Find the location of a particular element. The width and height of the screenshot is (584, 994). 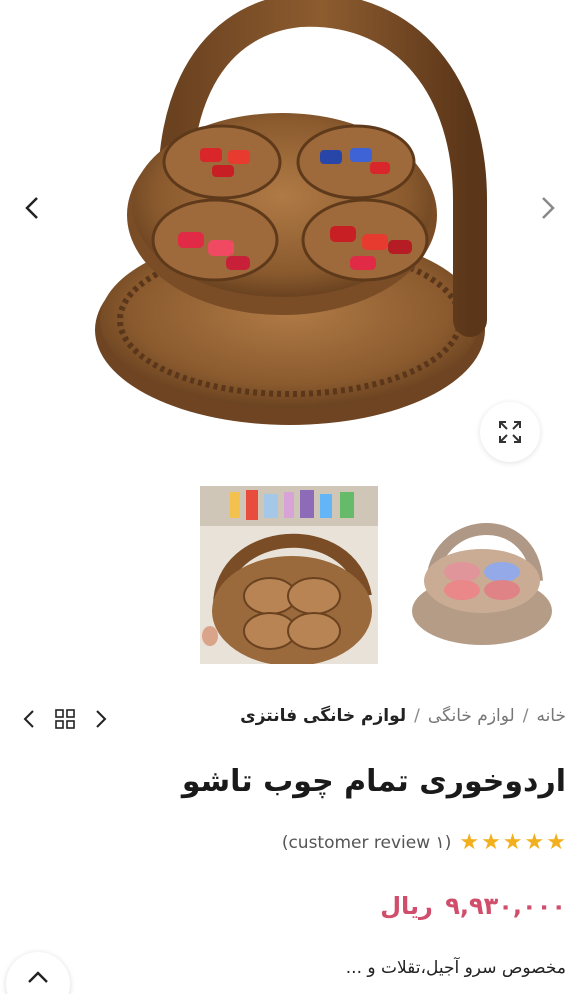

star-rating: ★ ★ ★ ★ ★ is located at coordinates (512, 843).